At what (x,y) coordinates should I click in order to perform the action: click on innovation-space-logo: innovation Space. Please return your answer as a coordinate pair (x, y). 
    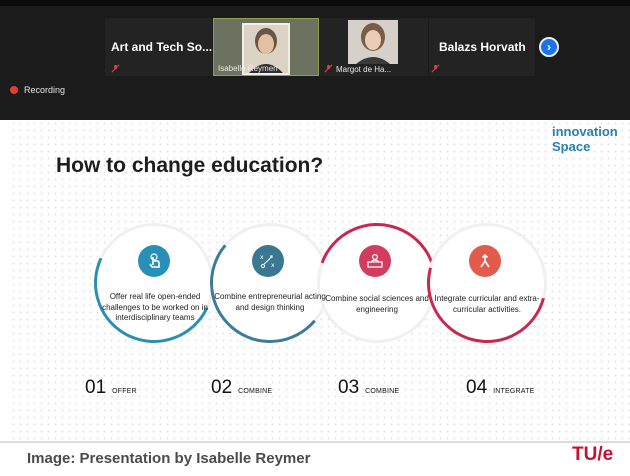
    Looking at the image, I should click on (585, 139).